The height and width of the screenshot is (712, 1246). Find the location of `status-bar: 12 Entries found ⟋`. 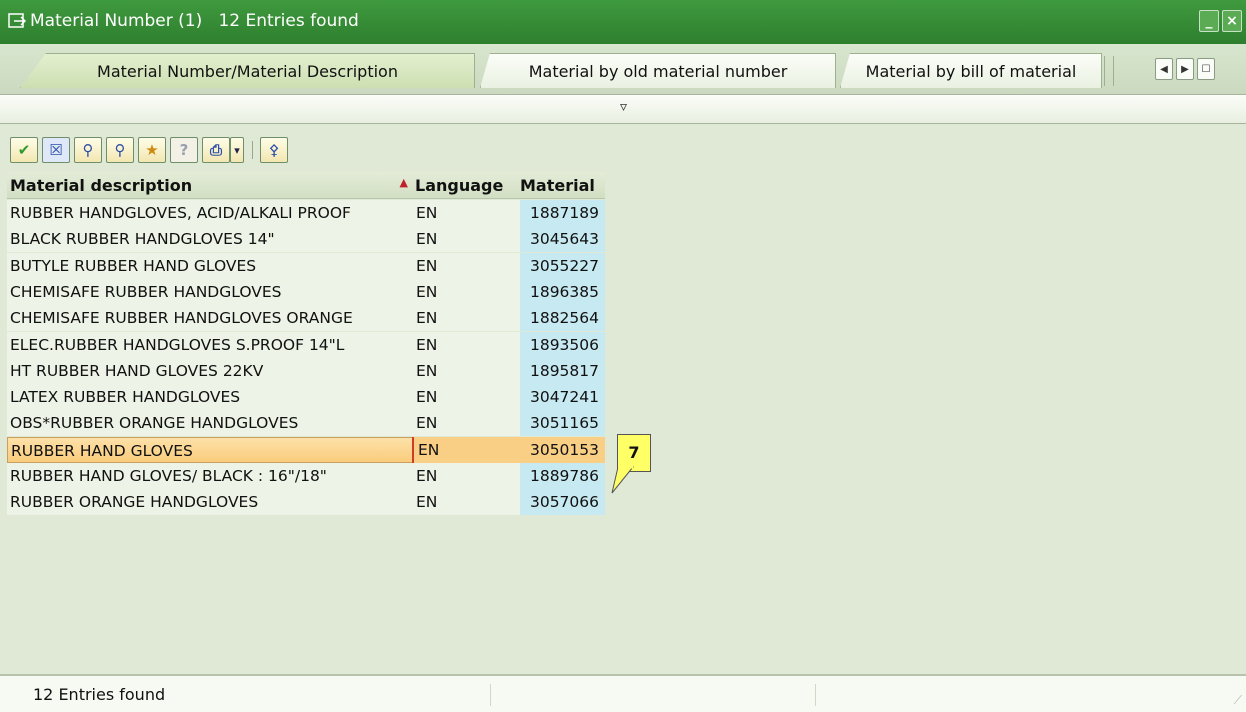

status-bar: 12 Entries found ⟋ is located at coordinates (623, 693).